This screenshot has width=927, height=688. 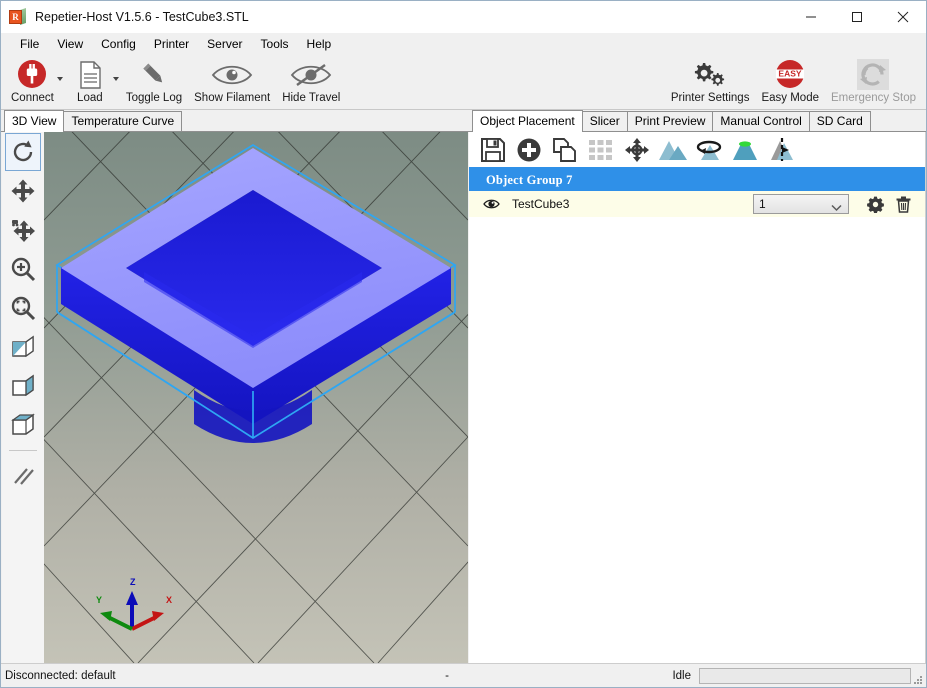 I want to click on printer-settings-button: Printer Settings, so click(x=710, y=79).